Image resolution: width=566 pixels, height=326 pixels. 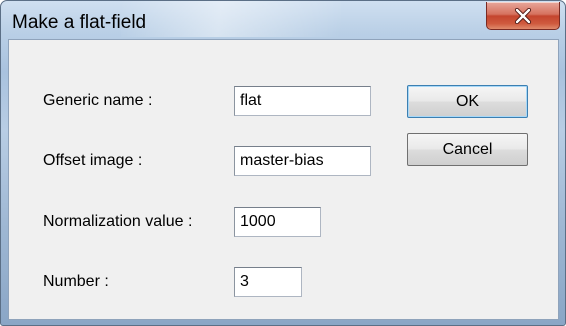 What do you see at coordinates (98, 100) in the screenshot?
I see `generic-name-label: Generic name :` at bounding box center [98, 100].